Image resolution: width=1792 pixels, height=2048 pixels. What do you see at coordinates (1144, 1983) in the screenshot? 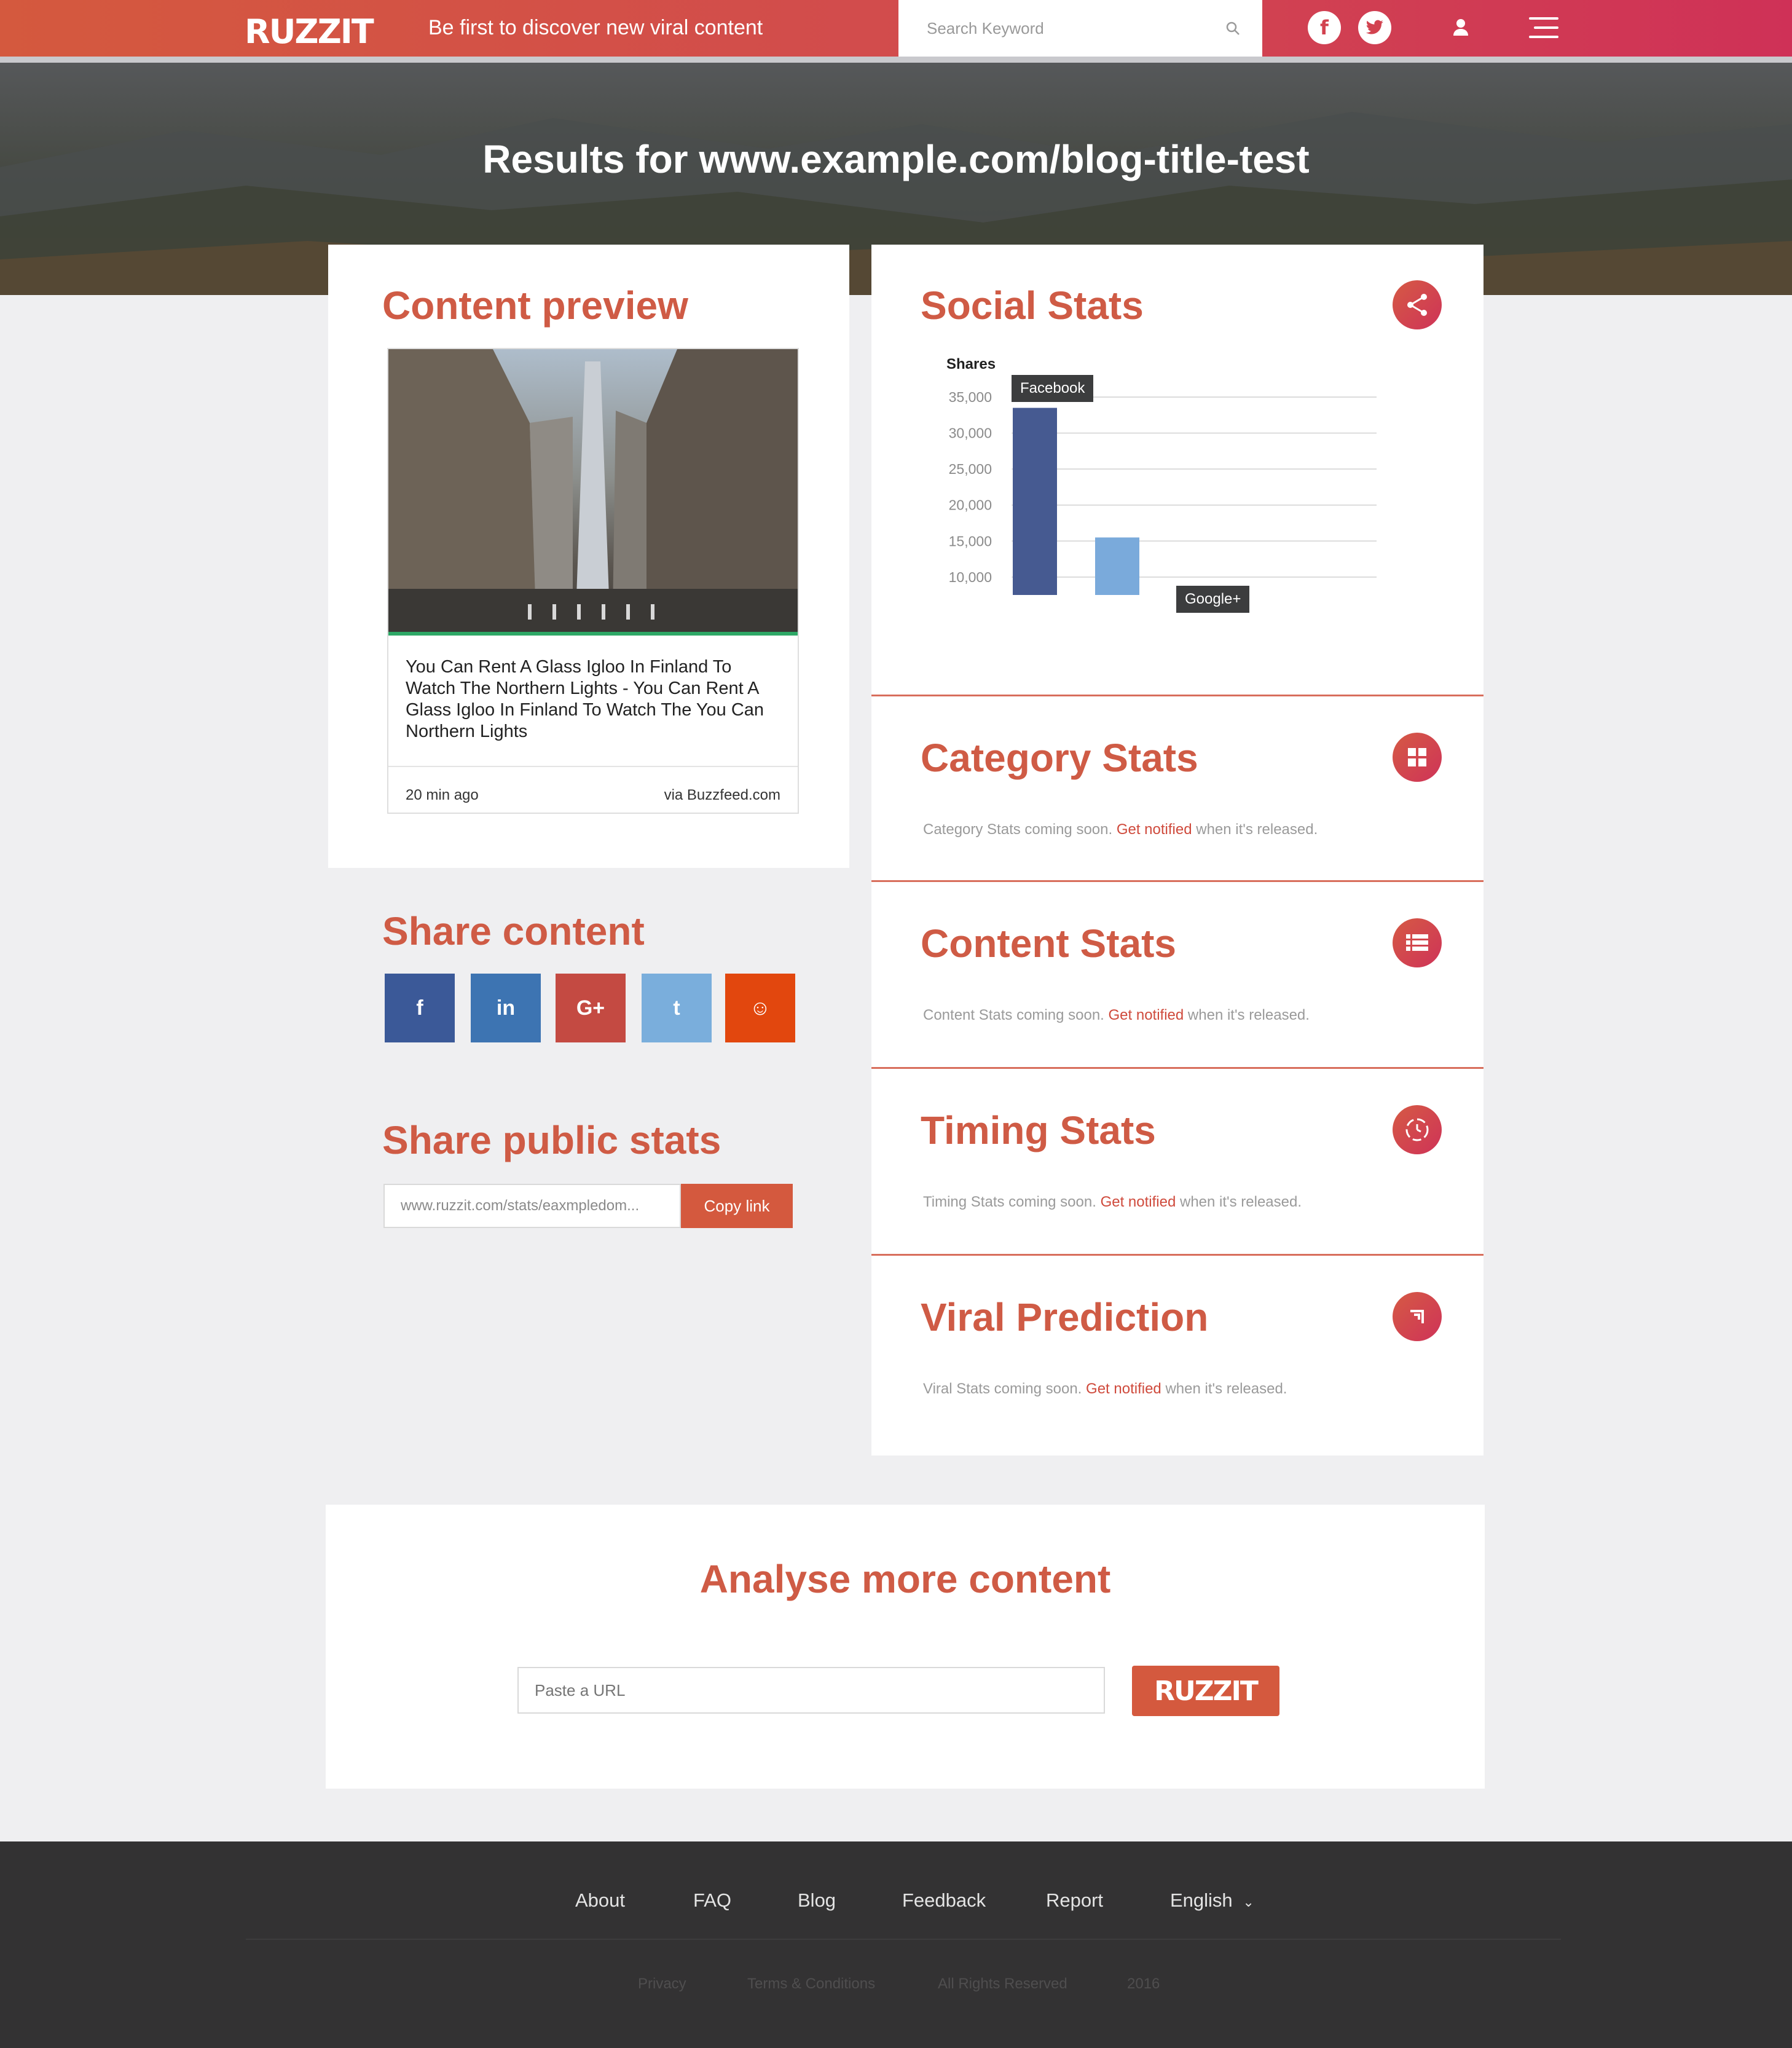
I see `footer-year: 2016` at bounding box center [1144, 1983].